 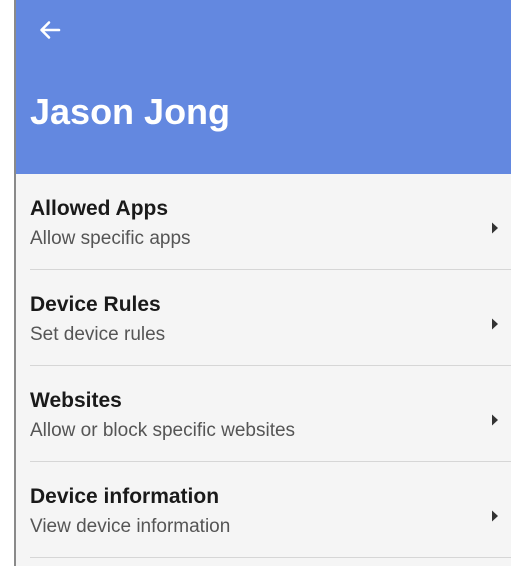 I want to click on arrow-left-icon, so click(x=50, y=30).